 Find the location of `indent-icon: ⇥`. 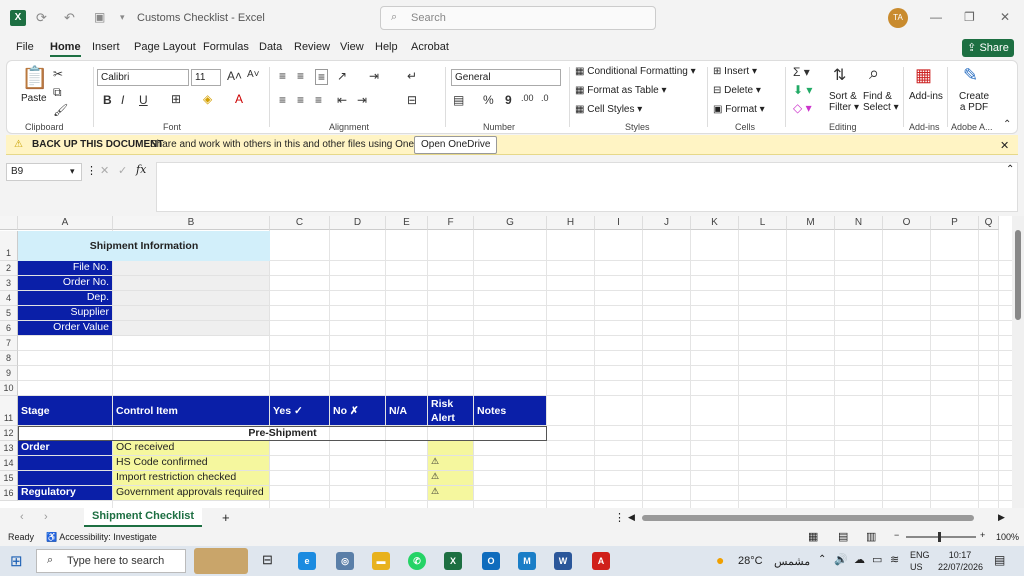

indent-icon: ⇥ is located at coordinates (374, 76).